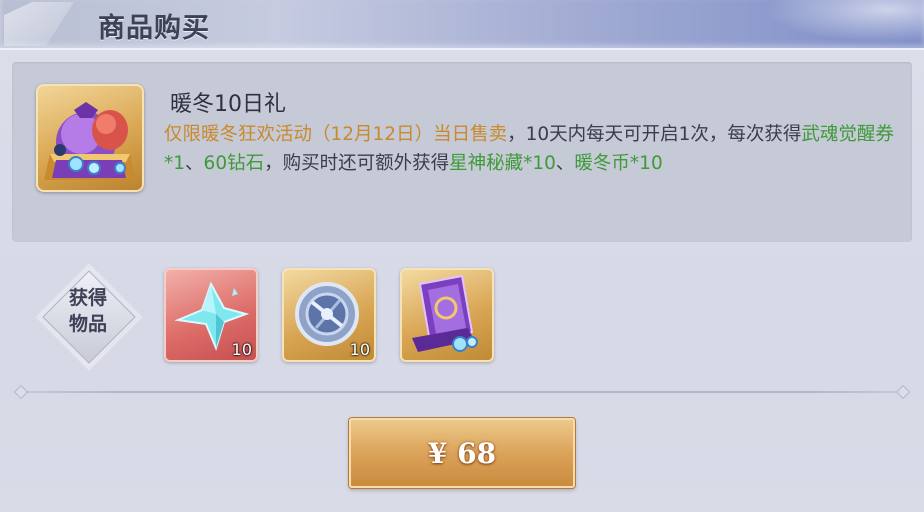 Image resolution: width=924 pixels, height=512 pixels. I want to click on reward-item-awakening-ticket: 10, so click(329, 315).